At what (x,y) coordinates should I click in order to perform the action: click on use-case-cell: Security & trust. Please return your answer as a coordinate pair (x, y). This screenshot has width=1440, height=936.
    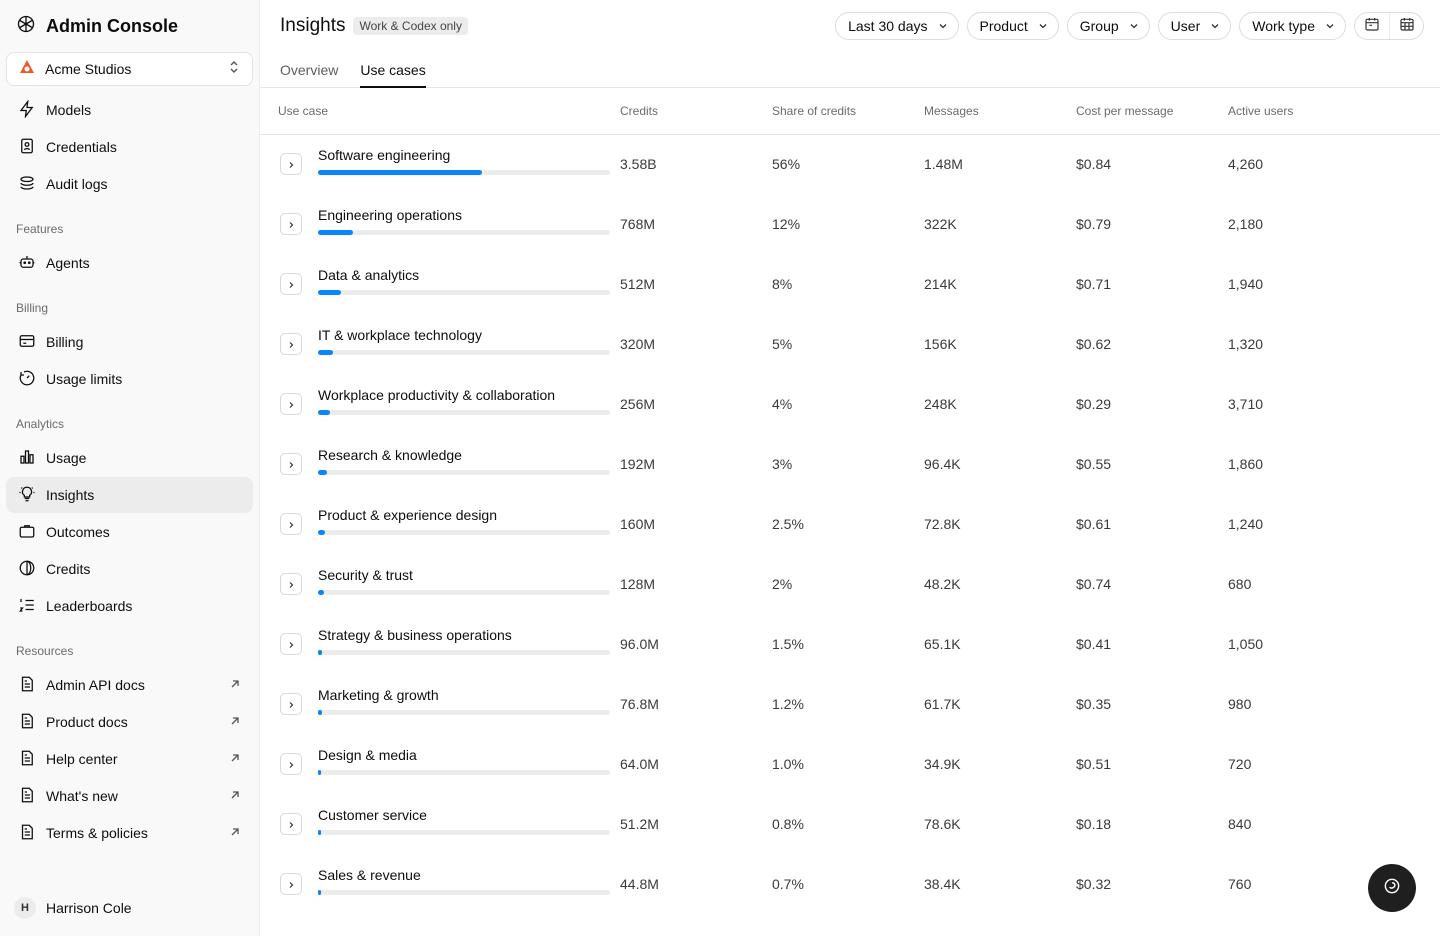
    Looking at the image, I should click on (440, 584).